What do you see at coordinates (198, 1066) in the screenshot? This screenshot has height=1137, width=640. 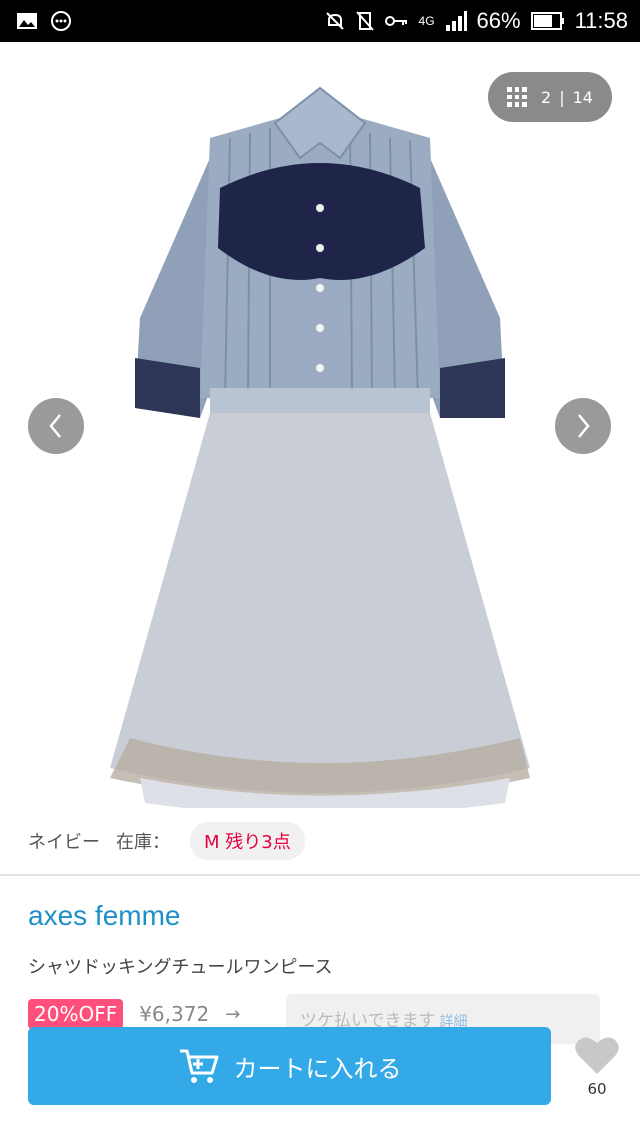 I see `cart-icon` at bounding box center [198, 1066].